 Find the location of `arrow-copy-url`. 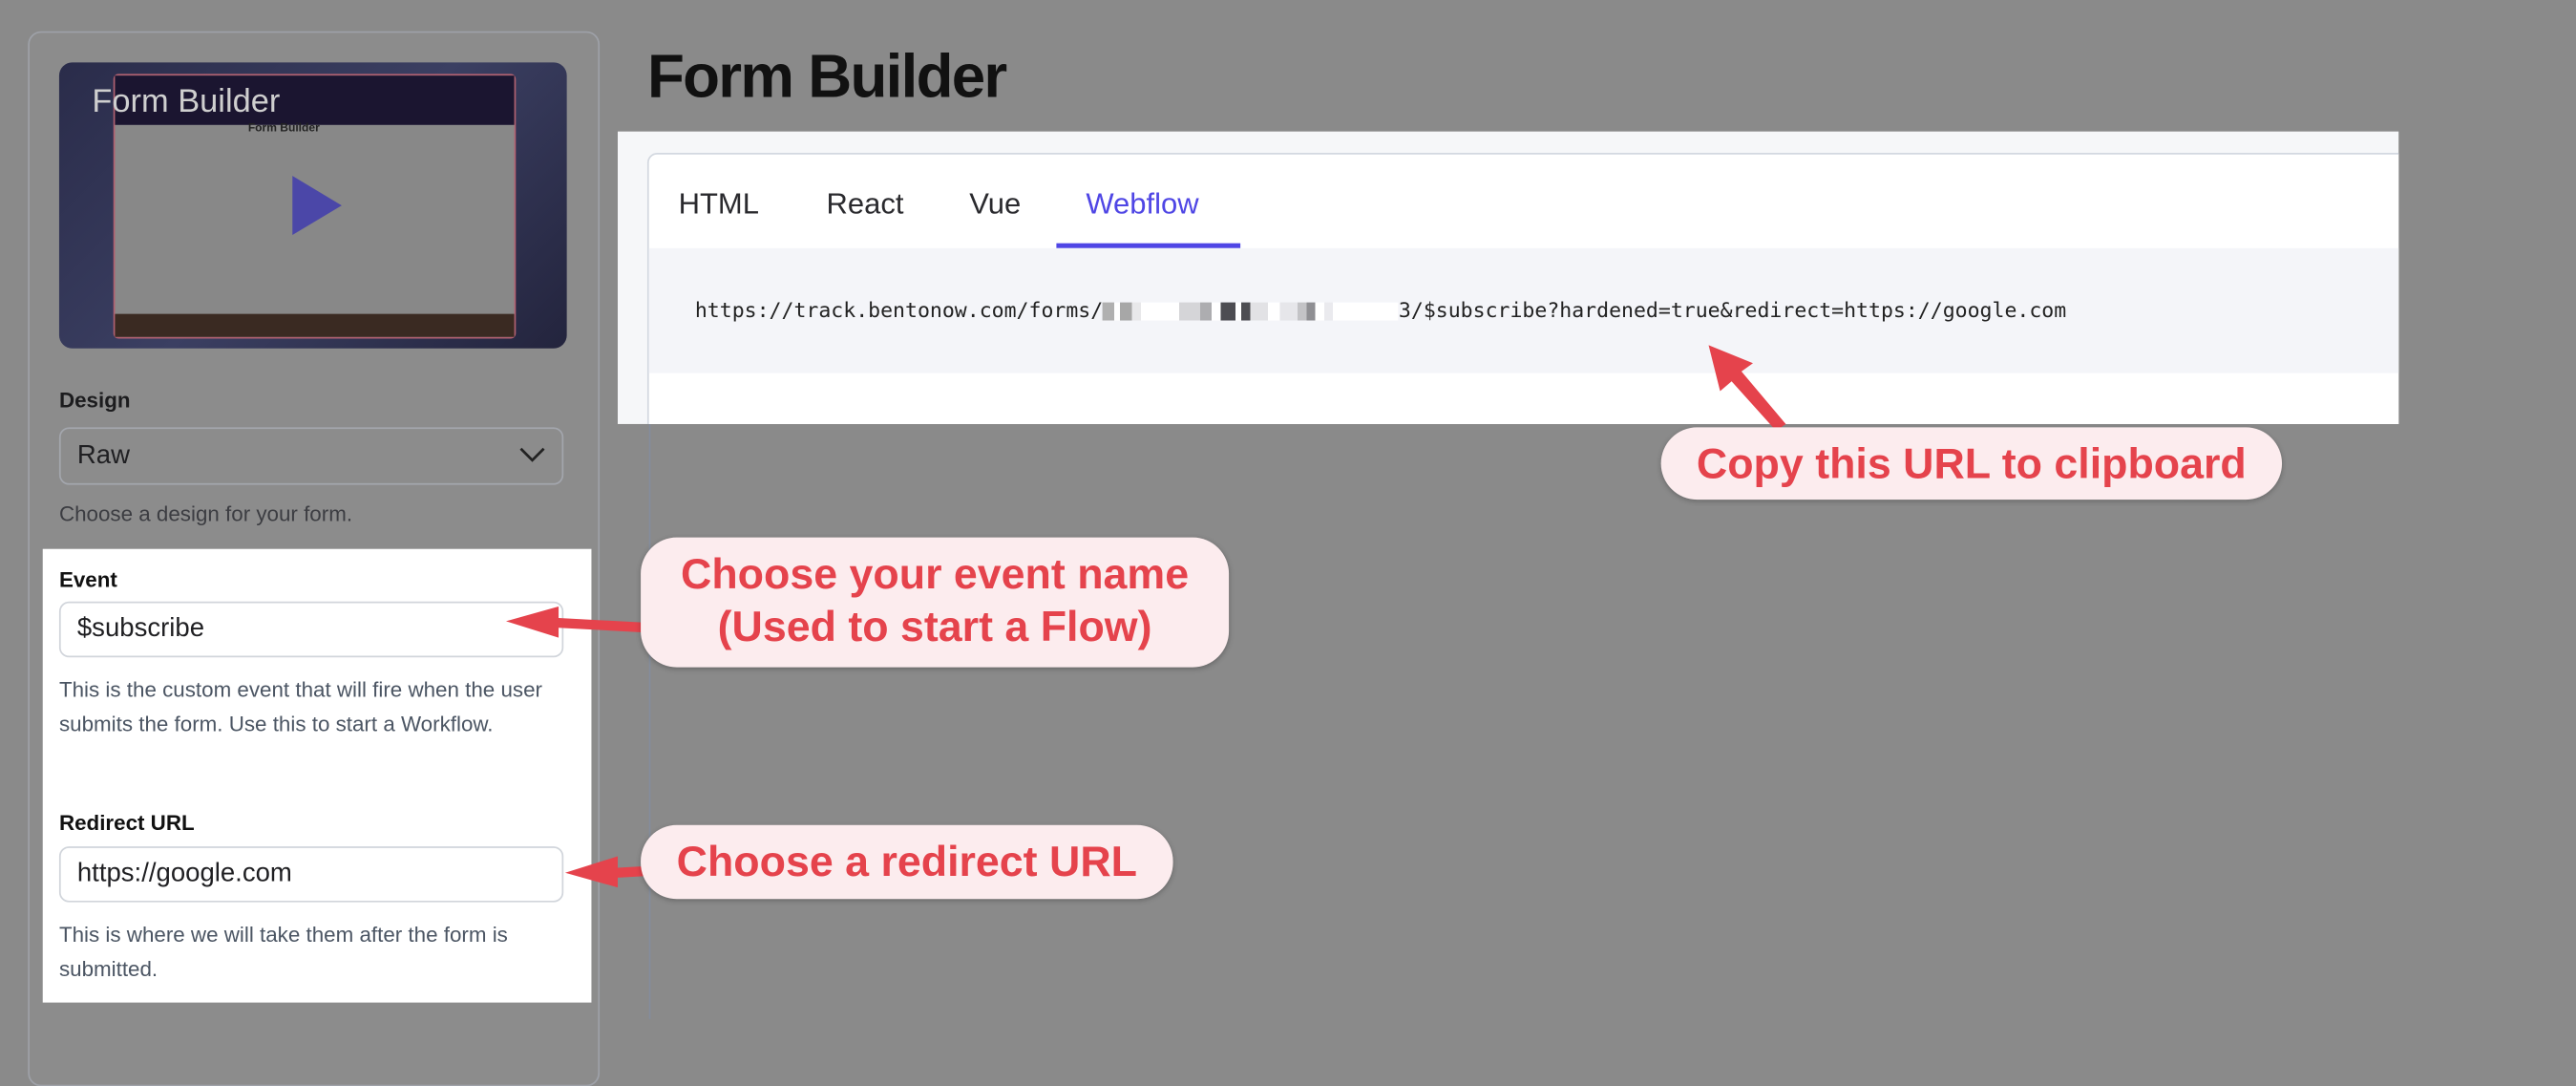

arrow-copy-url is located at coordinates (1747, 388).